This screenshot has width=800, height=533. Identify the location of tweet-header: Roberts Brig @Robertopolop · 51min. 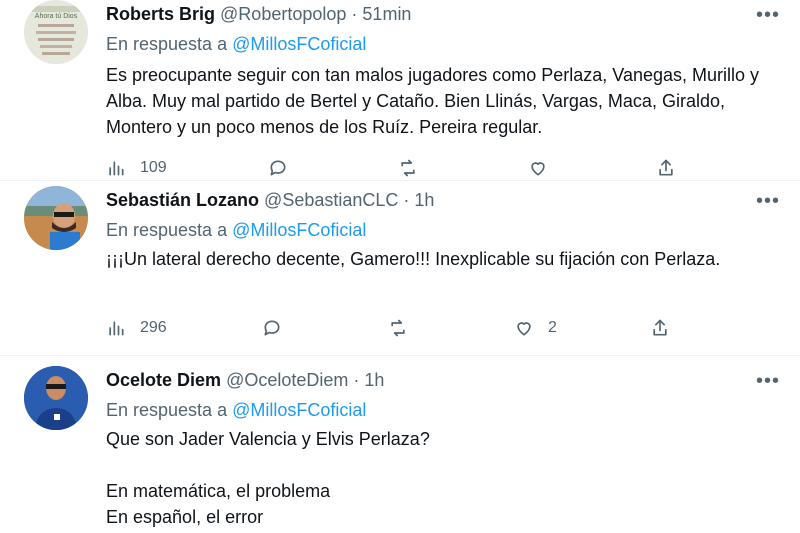
(258, 14).